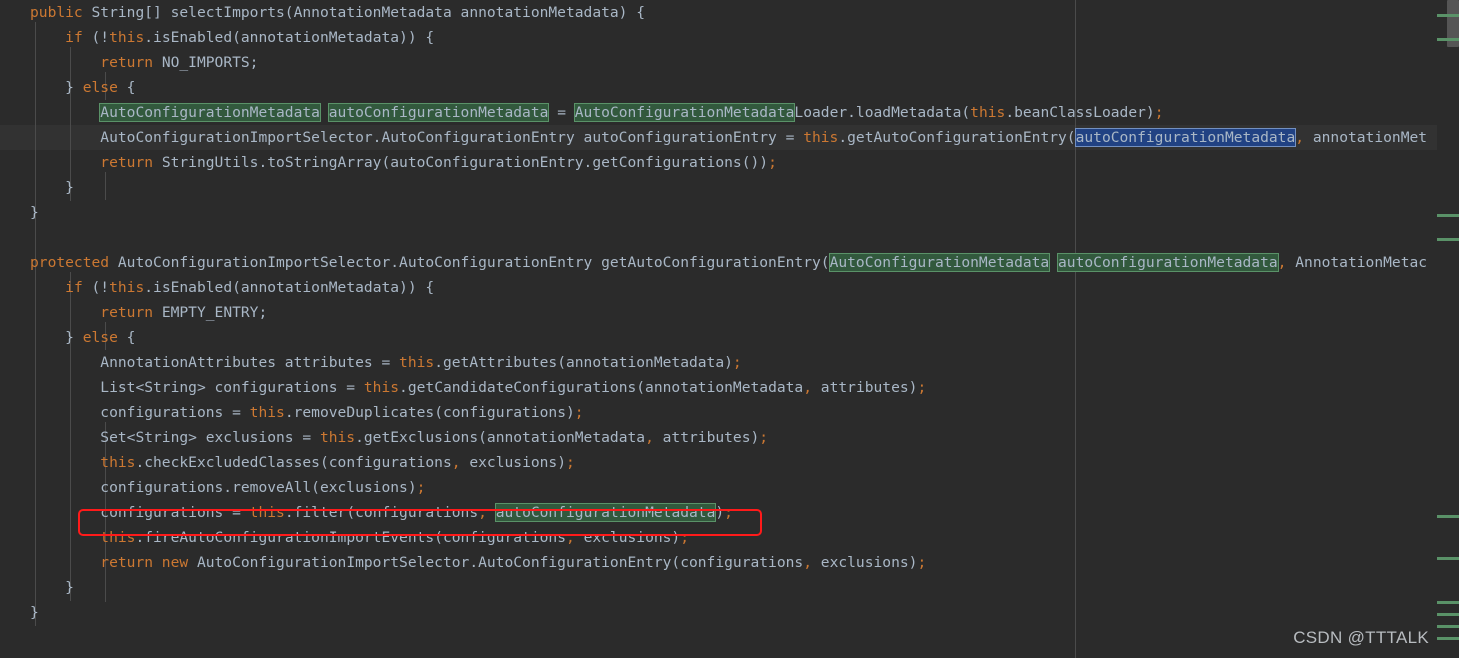 Image resolution: width=1459 pixels, height=658 pixels. I want to click on code-line: configurations.removeAll(exclusions);, so click(728, 487).